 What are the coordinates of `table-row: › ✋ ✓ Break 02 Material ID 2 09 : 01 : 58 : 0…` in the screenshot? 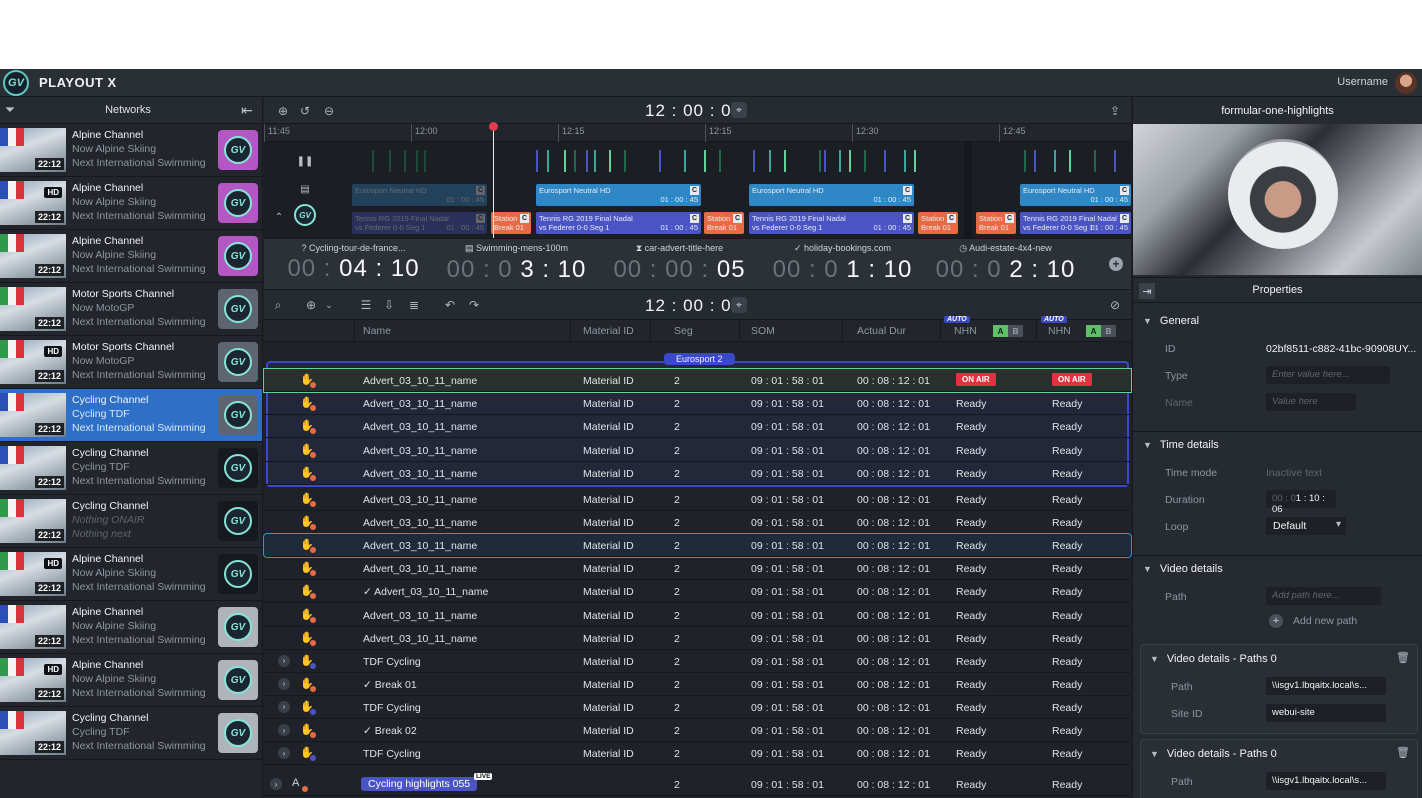 It's located at (697, 730).